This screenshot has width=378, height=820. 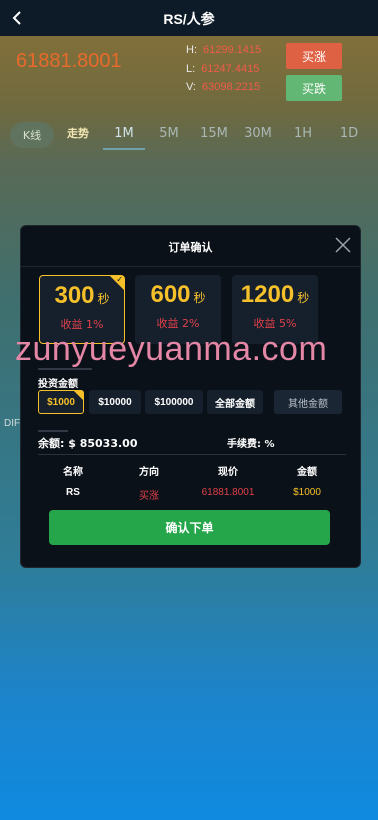 What do you see at coordinates (69, 61) in the screenshot?
I see `current-price: 61881.8001` at bounding box center [69, 61].